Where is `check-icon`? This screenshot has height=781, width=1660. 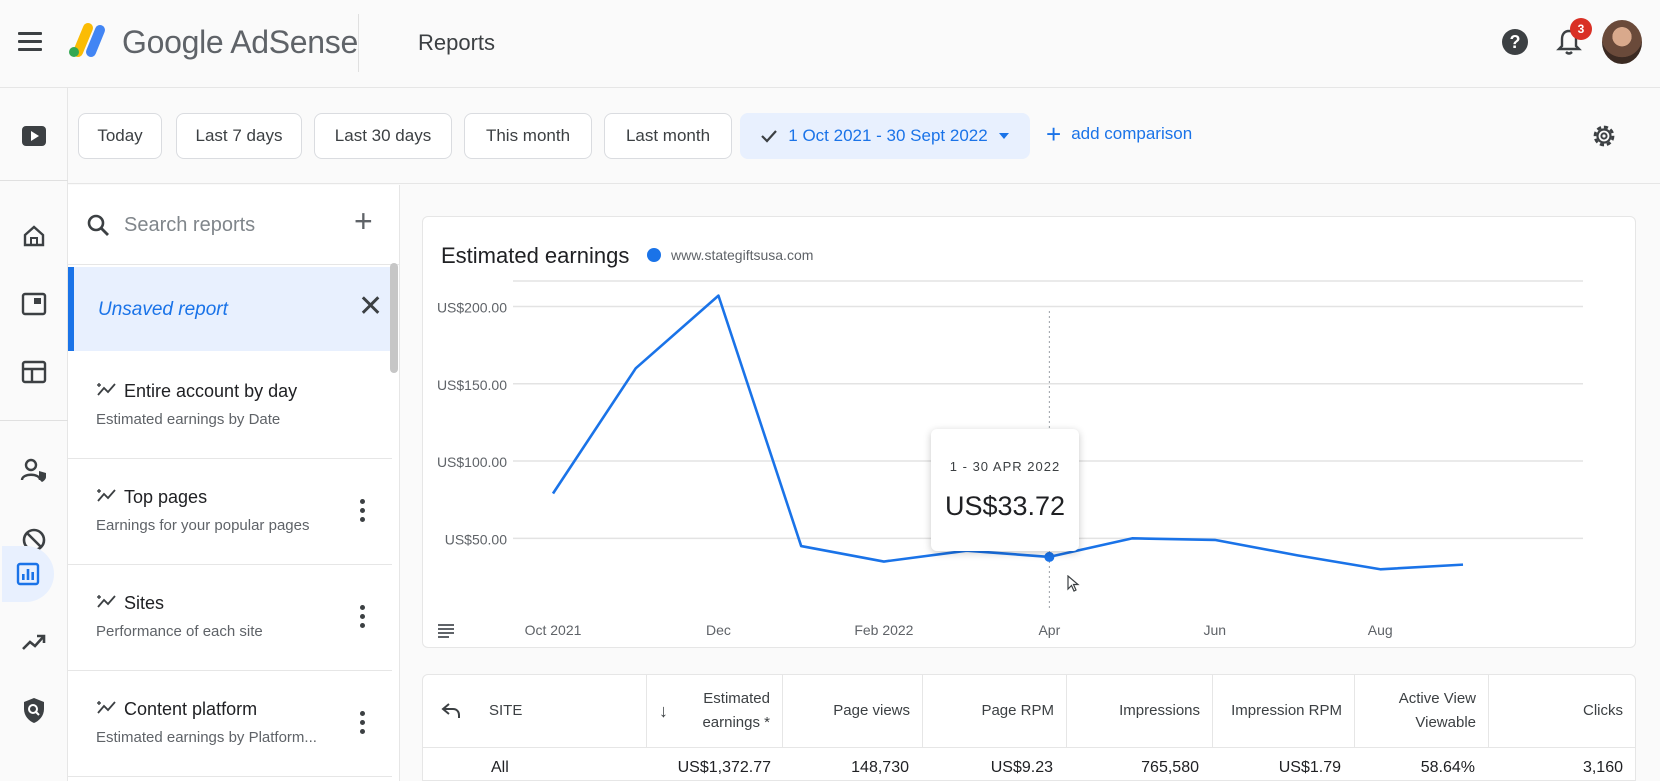
check-icon is located at coordinates (769, 136).